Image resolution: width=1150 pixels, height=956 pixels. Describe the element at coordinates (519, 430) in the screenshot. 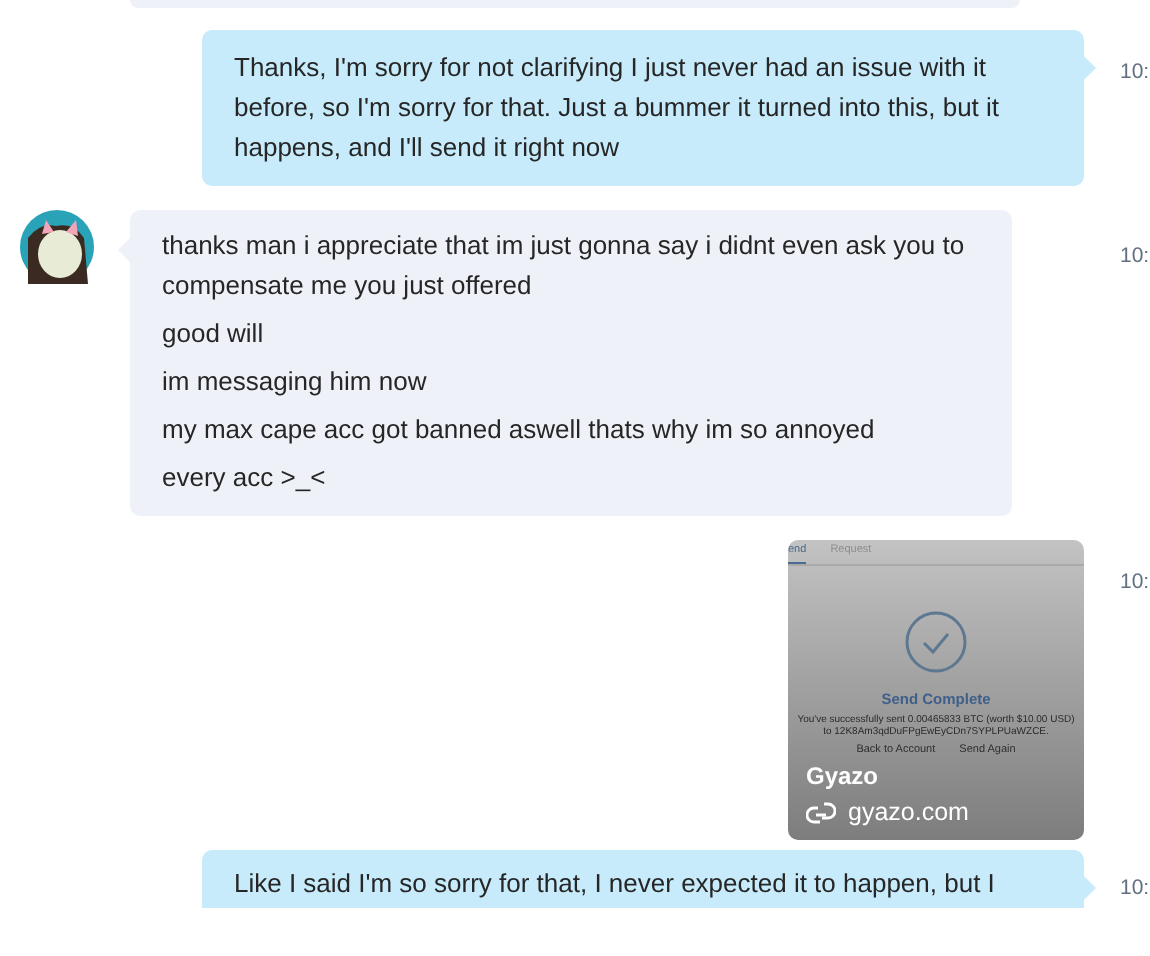

I see `message-text: my max cape acc got banned aswell thats why im so annoyed` at that location.